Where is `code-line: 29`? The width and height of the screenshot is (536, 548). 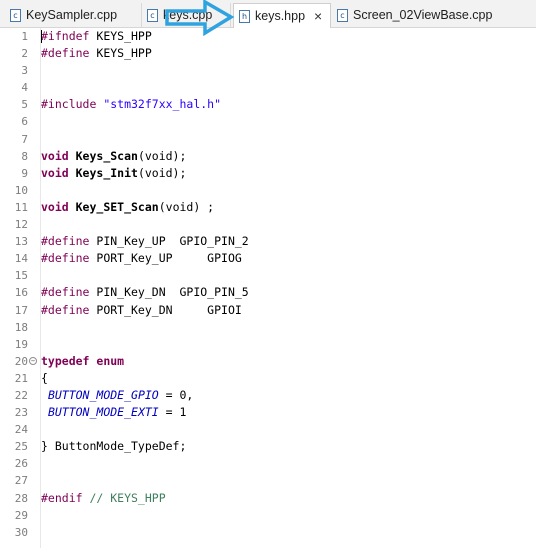 code-line: 29 is located at coordinates (268, 515).